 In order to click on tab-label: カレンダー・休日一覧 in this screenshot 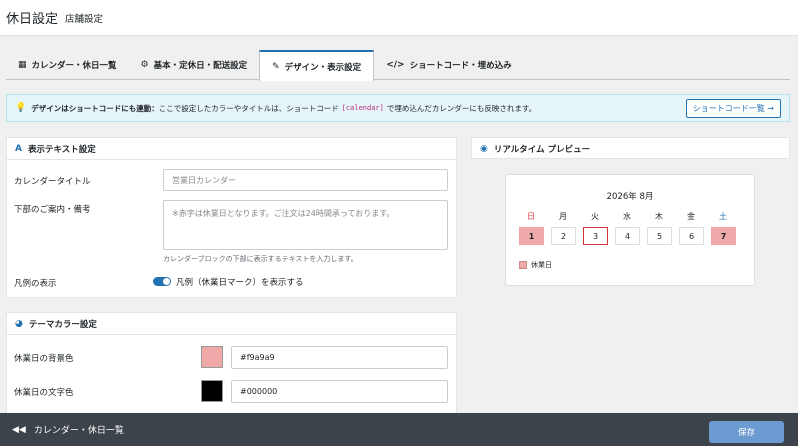, I will do `click(74, 66)`.